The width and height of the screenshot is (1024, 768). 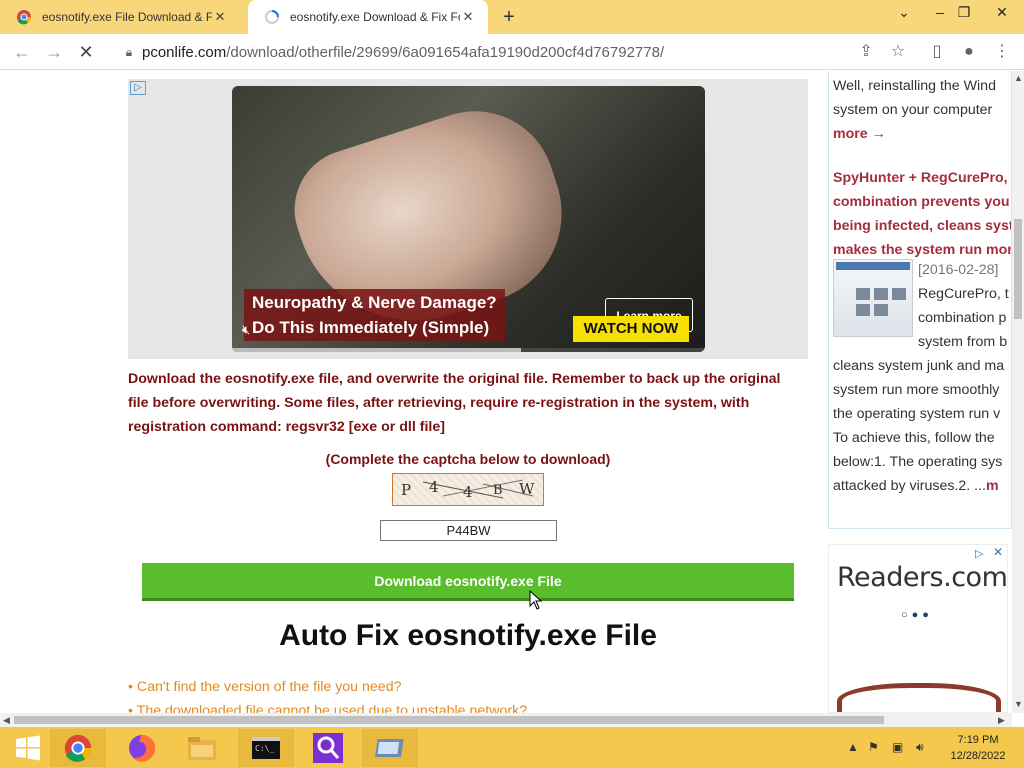 What do you see at coordinates (272, 17) in the screenshot?
I see `loading-spinner-icon` at bounding box center [272, 17].